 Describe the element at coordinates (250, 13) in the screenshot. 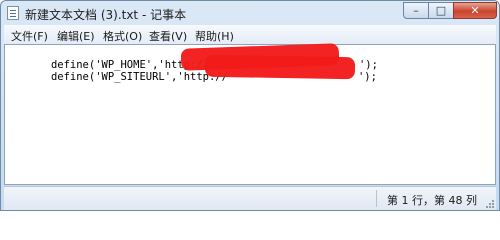

I see `title-bar: 新建文本文档 (3).txt - 记事本 – □ ✕` at that location.